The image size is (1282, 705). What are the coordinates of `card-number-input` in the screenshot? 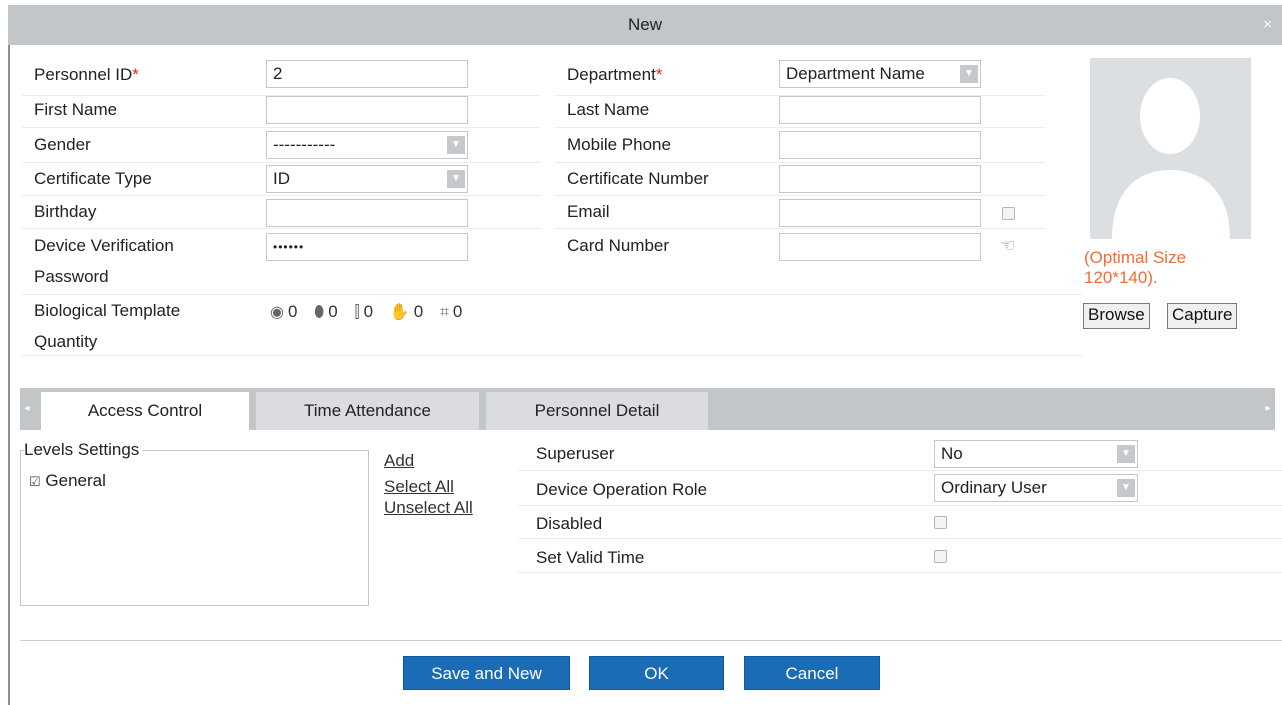 It's located at (880, 247).